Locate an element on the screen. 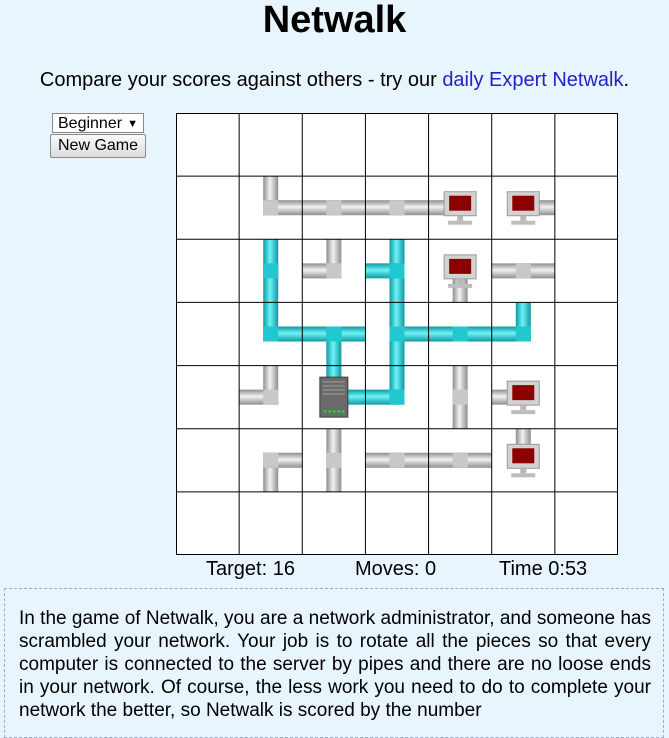  page-title: Netwalk is located at coordinates (334, 20).